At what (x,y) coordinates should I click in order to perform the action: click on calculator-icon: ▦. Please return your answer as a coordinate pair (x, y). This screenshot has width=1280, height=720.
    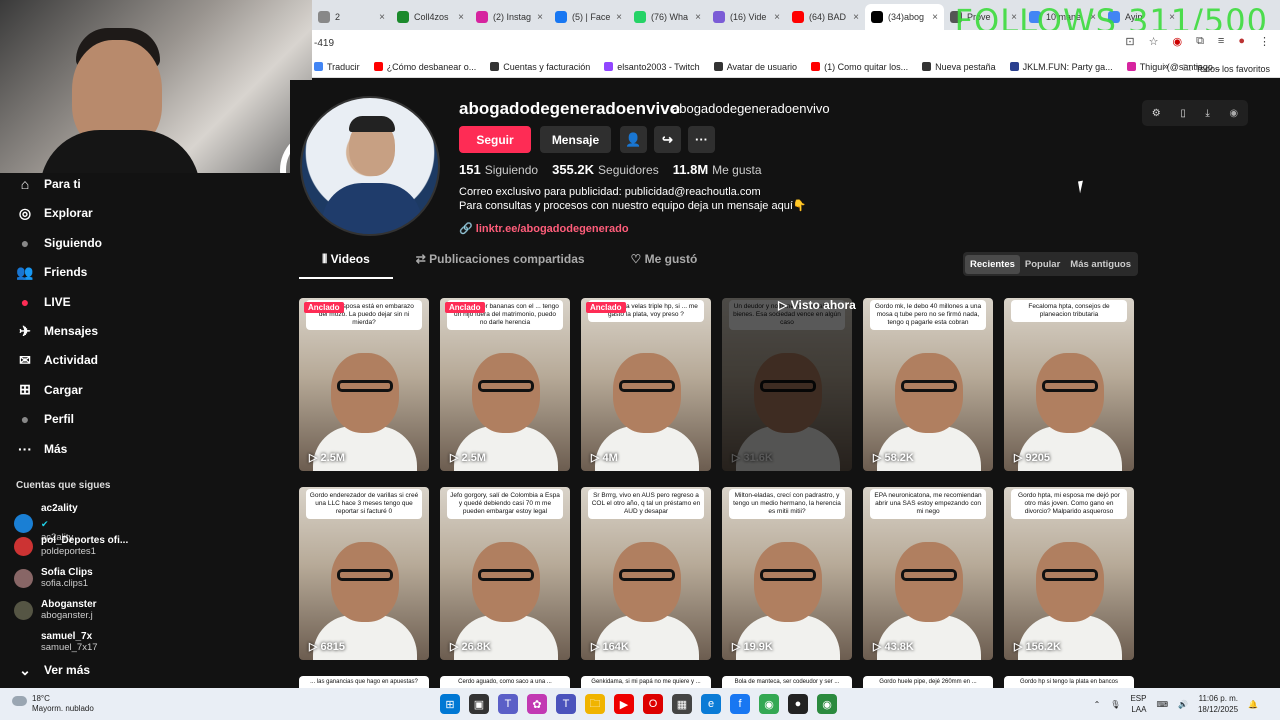
    Looking at the image, I should click on (682, 704).